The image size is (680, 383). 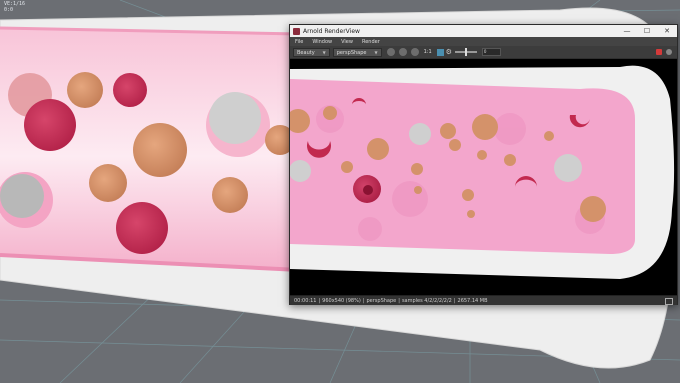 I want to click on menu-view: View, so click(x=347, y=42).